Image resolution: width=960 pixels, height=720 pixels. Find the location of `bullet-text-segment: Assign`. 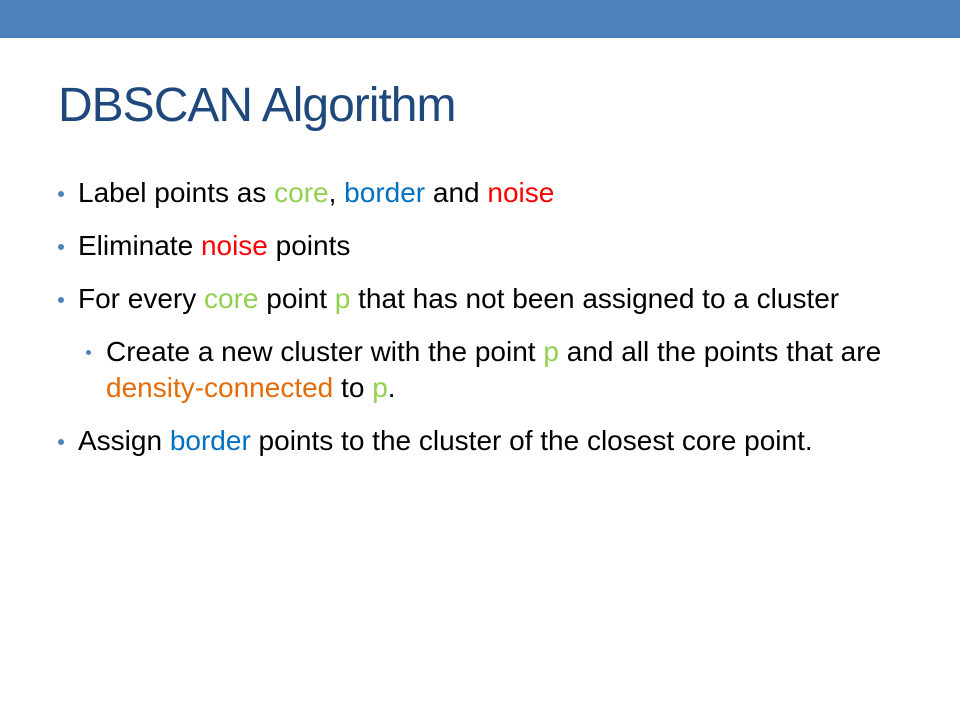

bullet-text-segment: Assign is located at coordinates (124, 440).